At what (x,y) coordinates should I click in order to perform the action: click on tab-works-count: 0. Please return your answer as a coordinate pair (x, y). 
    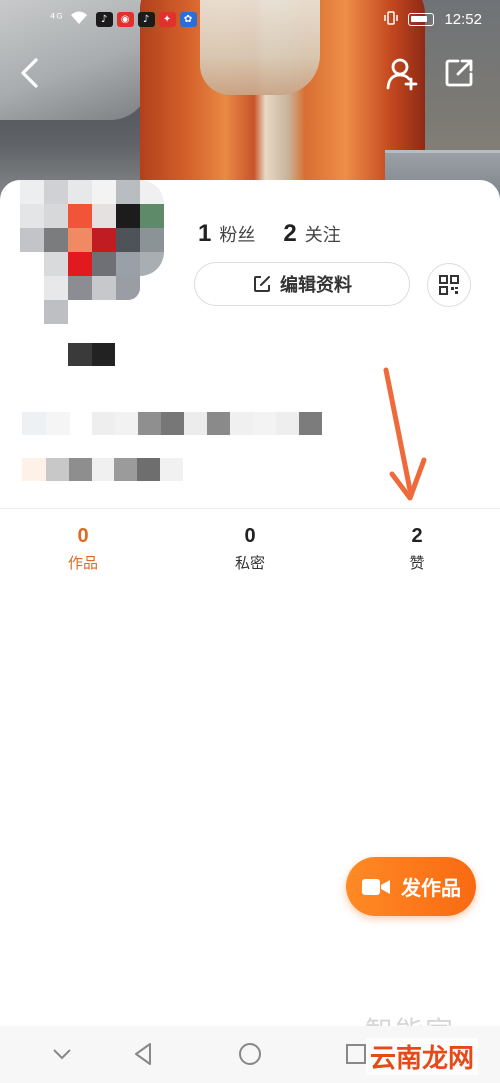
    Looking at the image, I should click on (83, 536).